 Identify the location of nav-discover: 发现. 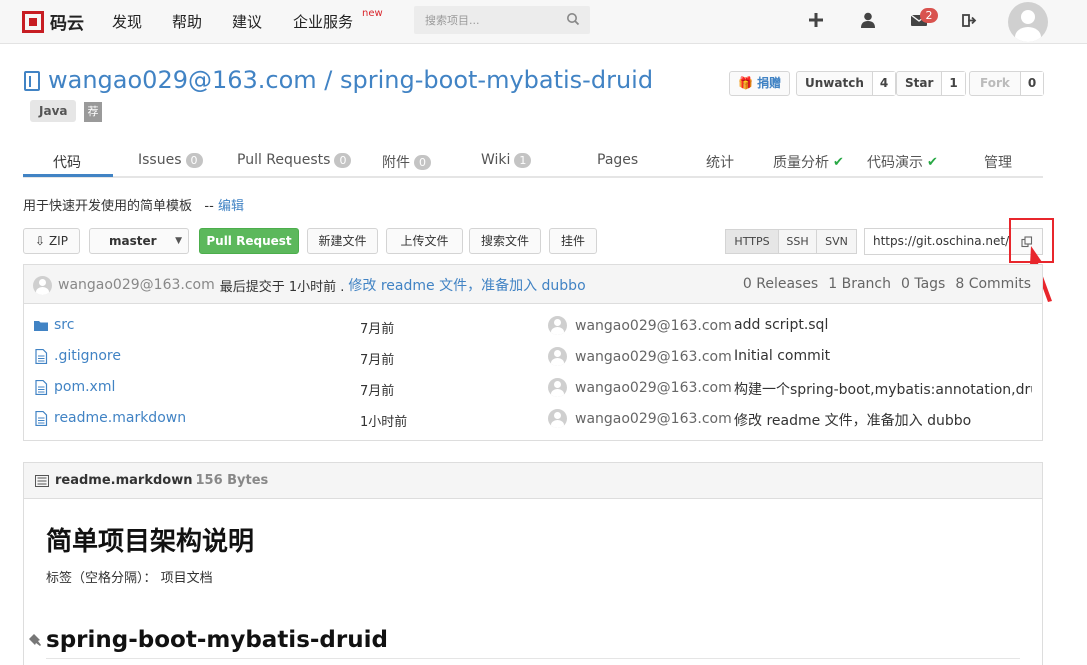
(127, 21).